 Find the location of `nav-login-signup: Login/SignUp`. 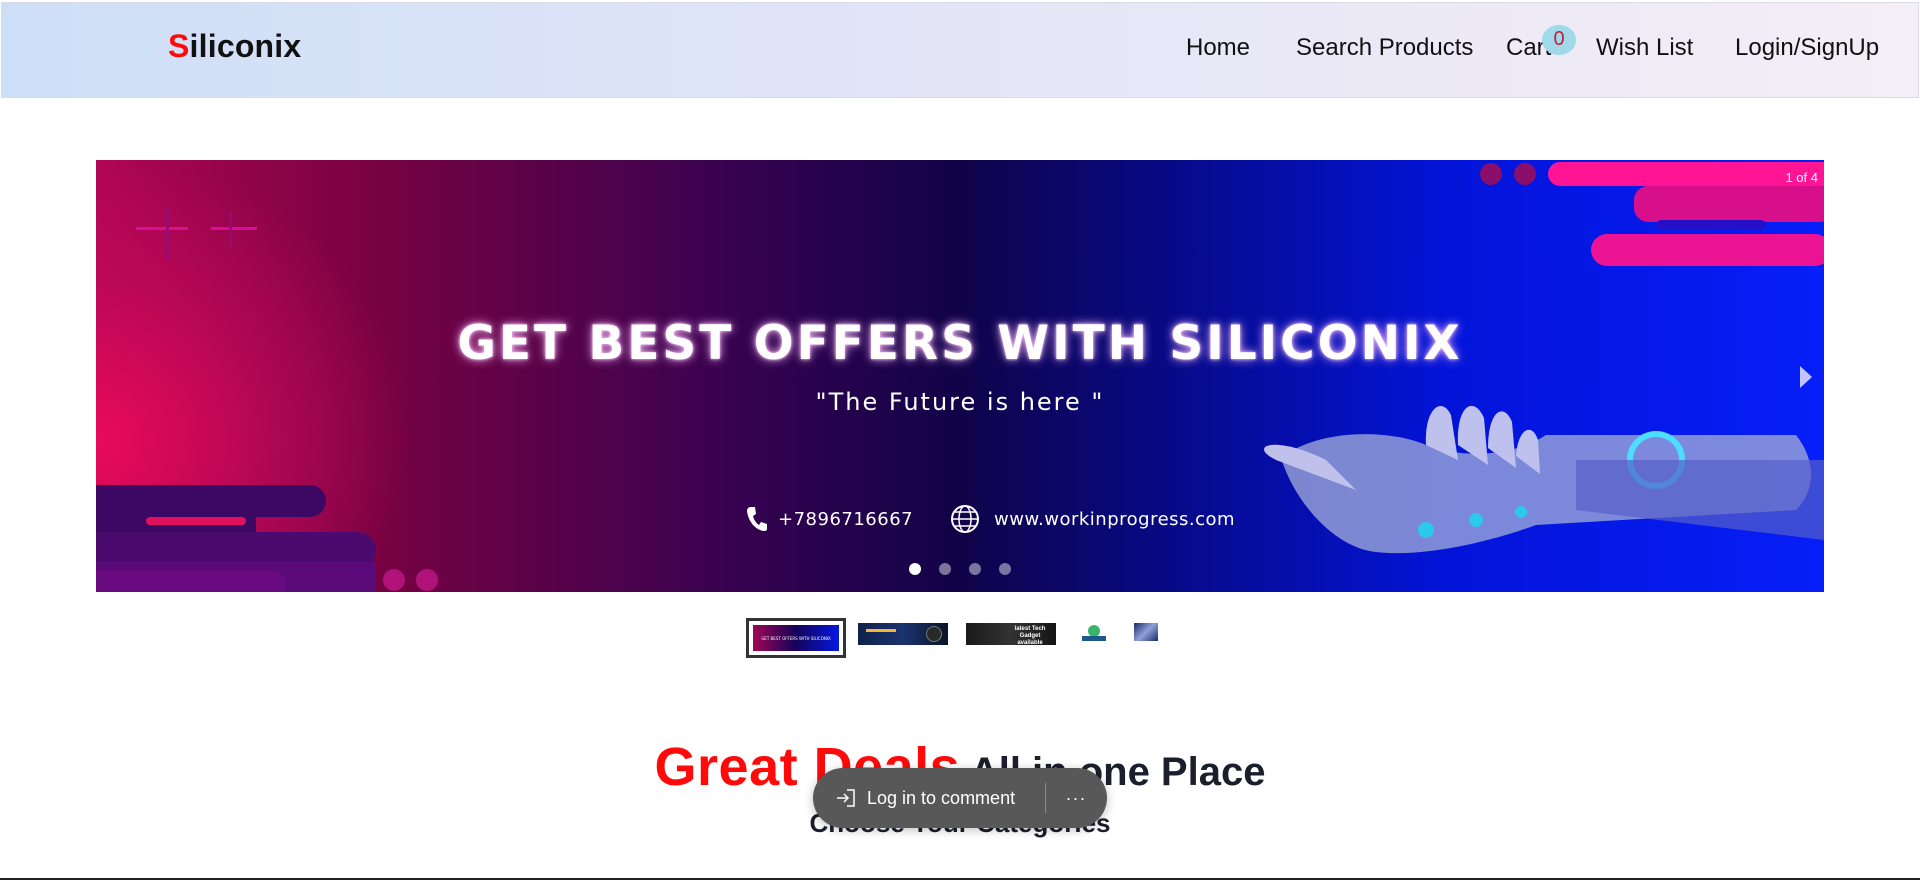

nav-login-signup: Login/SignUp is located at coordinates (1807, 48).